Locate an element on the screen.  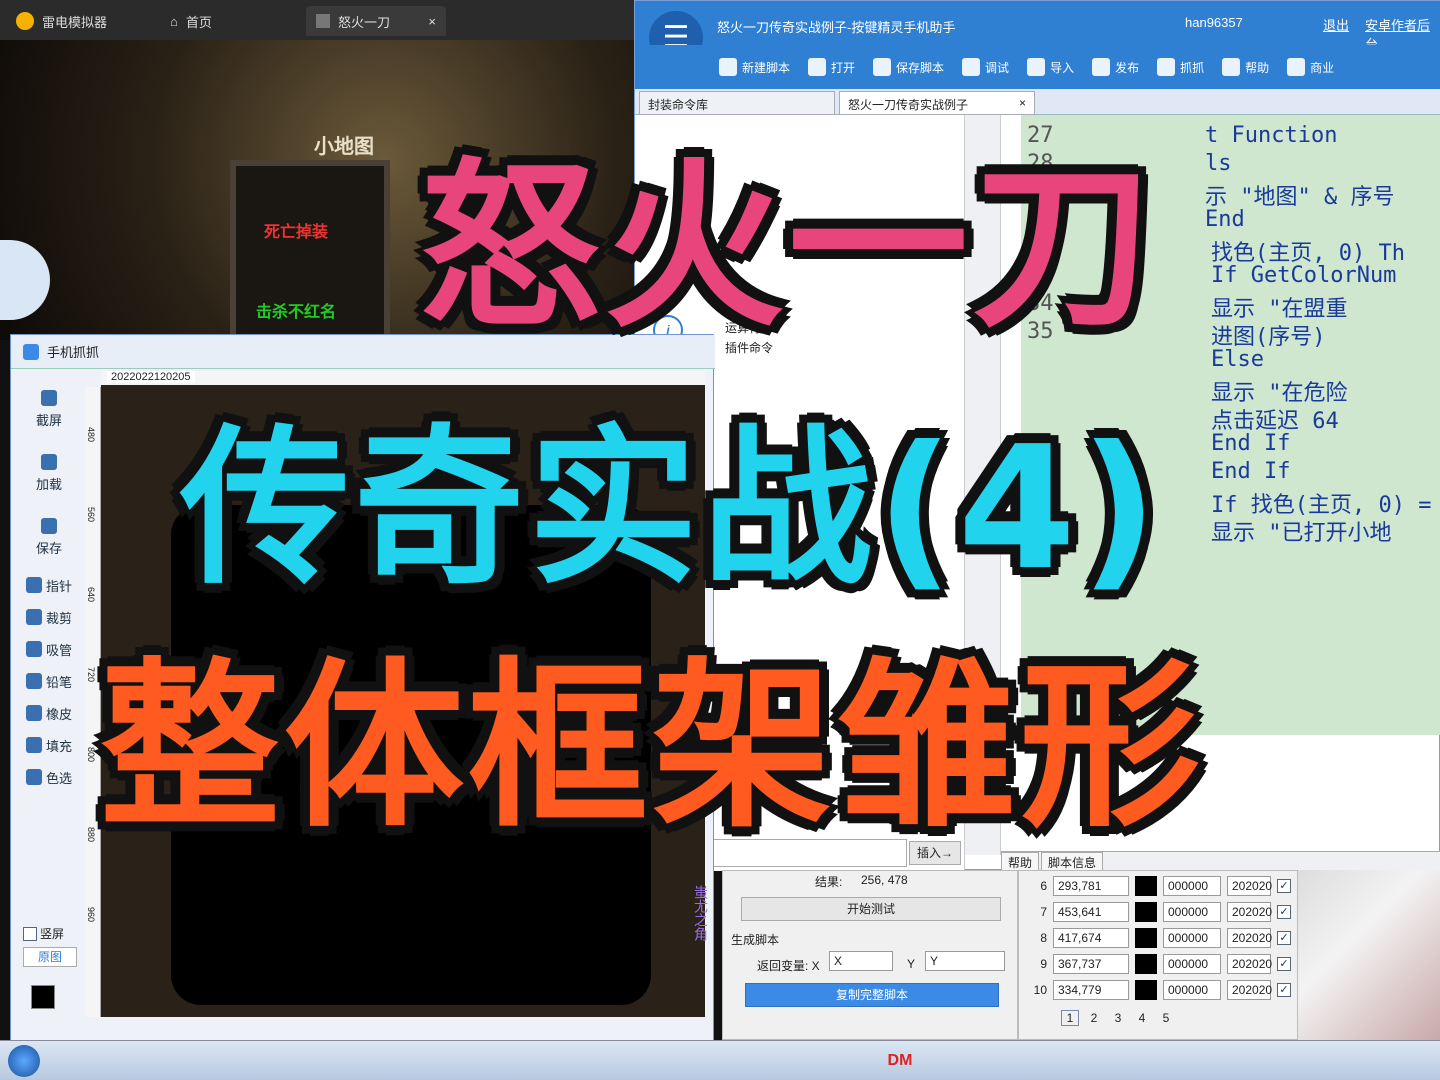
pager: 12345 is located at coordinates (1159, 1018).